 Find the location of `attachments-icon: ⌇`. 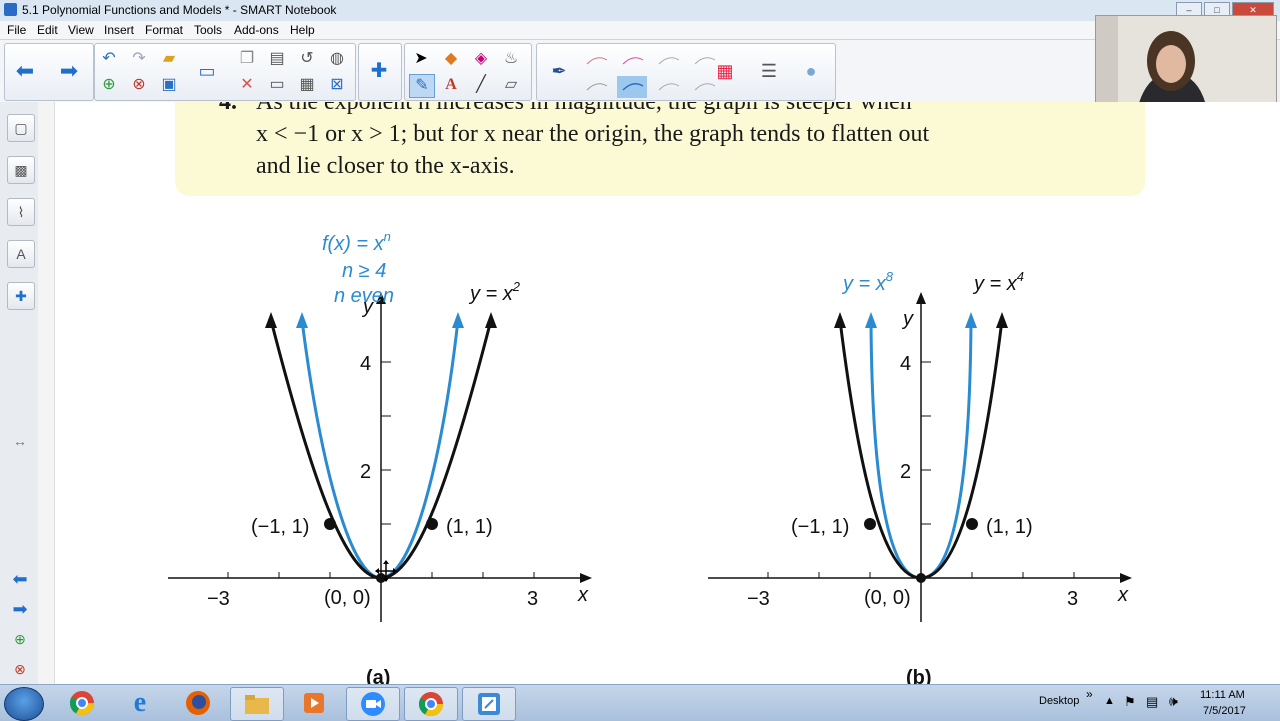

attachments-icon: ⌇ is located at coordinates (21, 212).